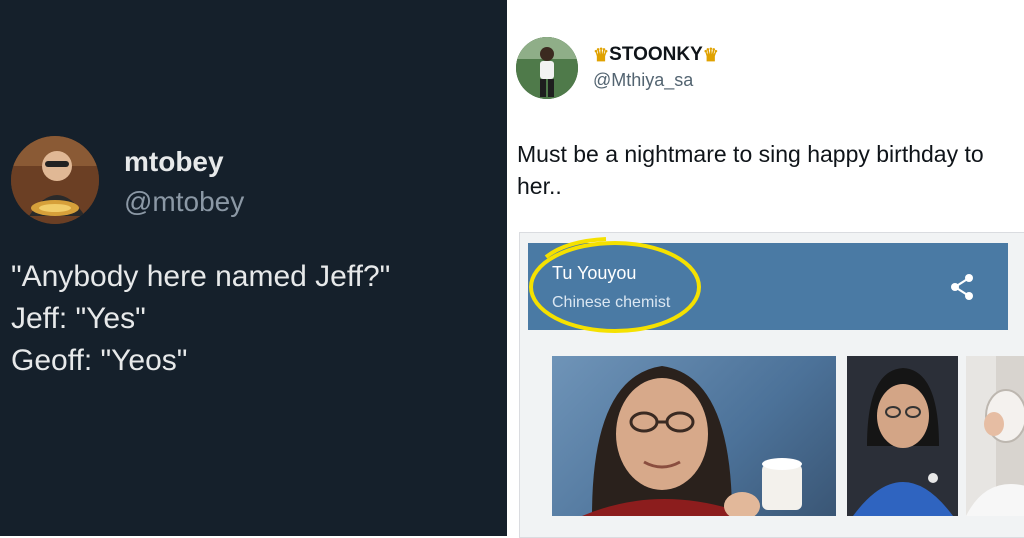 The image size is (1024, 538). What do you see at coordinates (643, 80) in the screenshot?
I see `author-handle: @Mthiya_sa` at bounding box center [643, 80].